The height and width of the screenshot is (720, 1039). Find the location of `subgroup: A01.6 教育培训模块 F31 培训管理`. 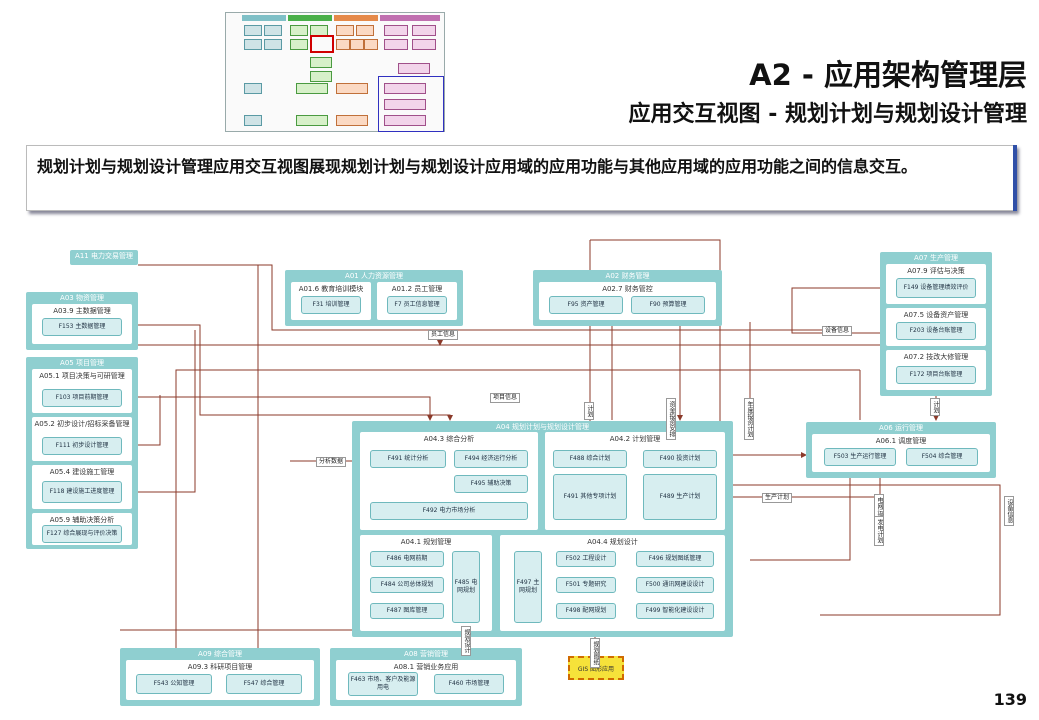

subgroup: A01.6 教育培训模块 F31 培训管理 is located at coordinates (331, 301).